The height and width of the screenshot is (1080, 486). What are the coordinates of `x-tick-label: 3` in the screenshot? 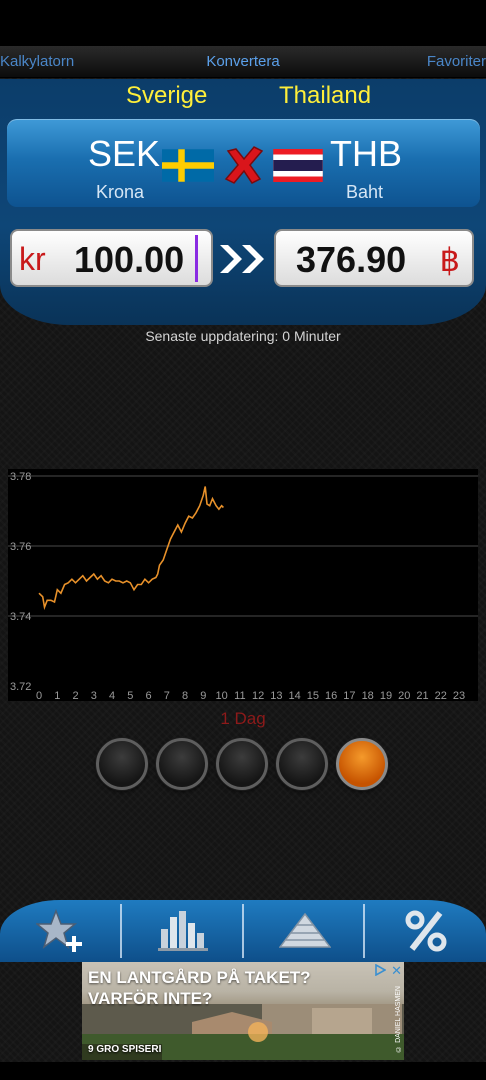 It's located at (94, 696).